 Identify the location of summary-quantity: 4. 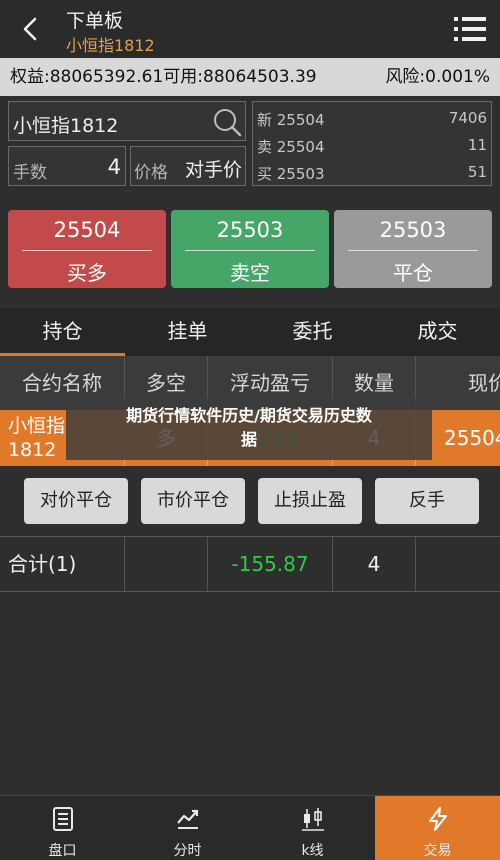
(374, 564).